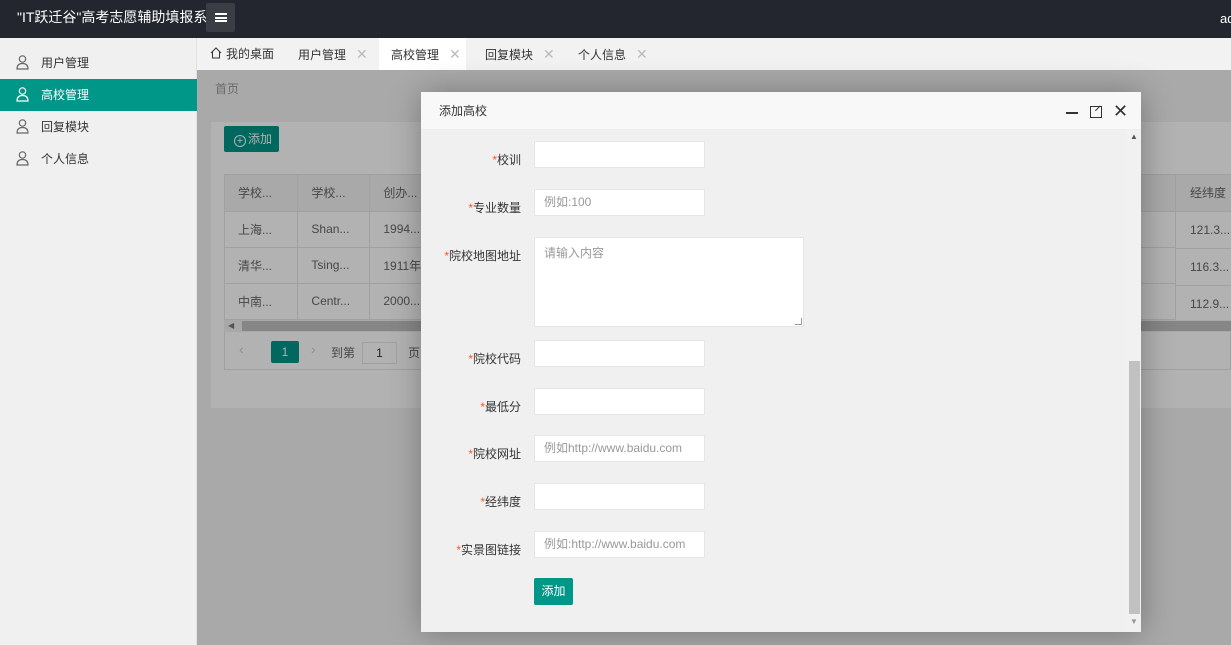 This screenshot has height=645, width=1231. What do you see at coordinates (619, 202) in the screenshot?
I see `major-count-input: 例如:100` at bounding box center [619, 202].